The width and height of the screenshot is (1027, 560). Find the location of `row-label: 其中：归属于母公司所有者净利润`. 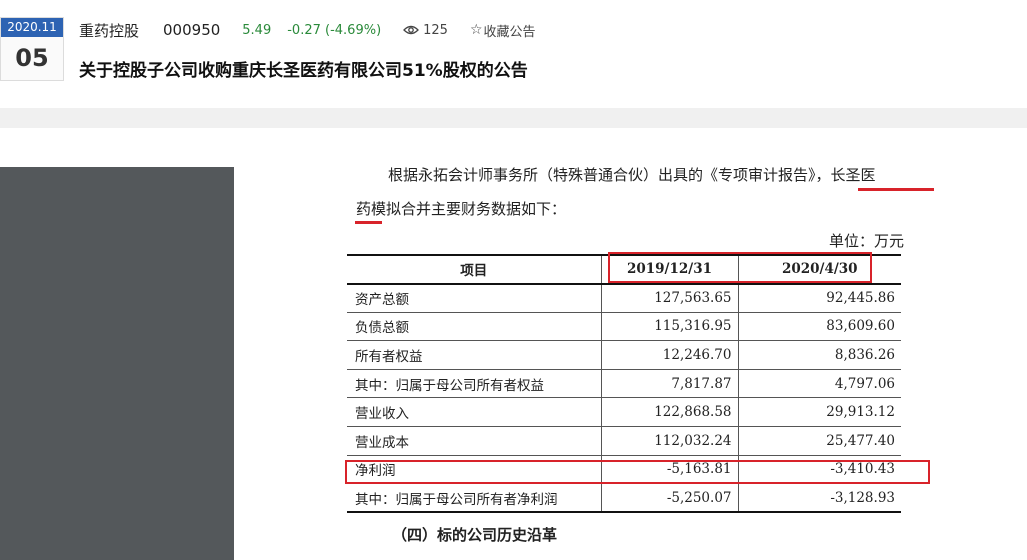

row-label: 其中：归属于母公司所有者净利润 is located at coordinates (474, 498).